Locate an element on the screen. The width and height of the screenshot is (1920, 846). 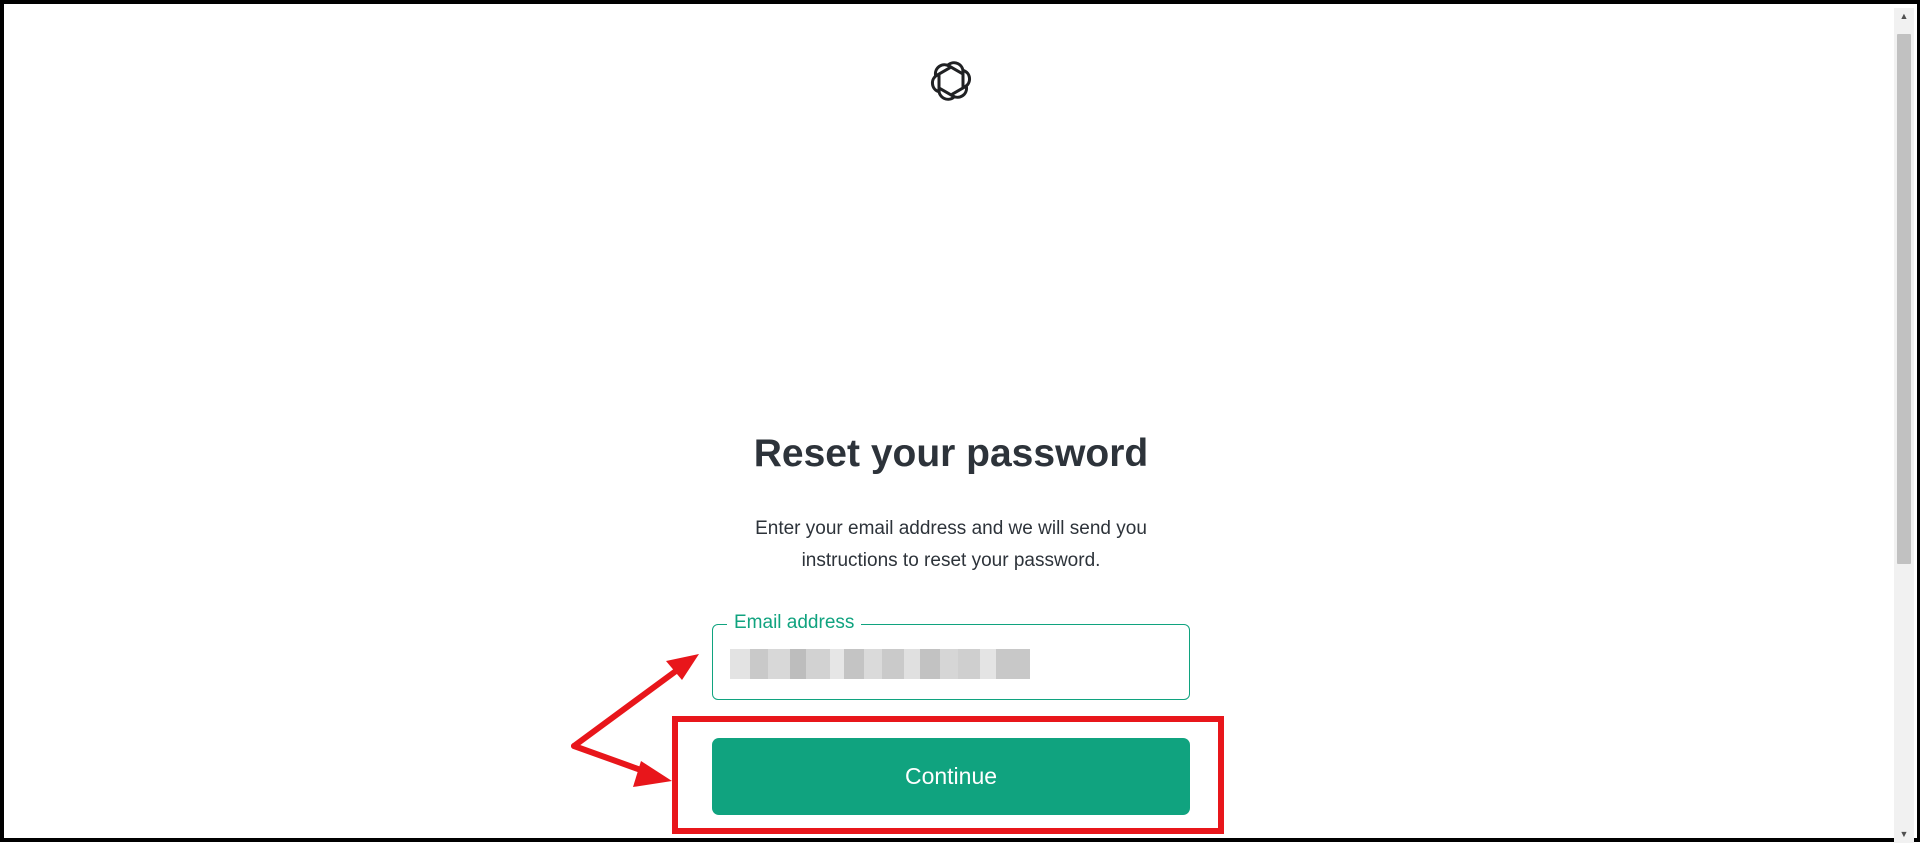
email-field: Email address is located at coordinates (951, 656).